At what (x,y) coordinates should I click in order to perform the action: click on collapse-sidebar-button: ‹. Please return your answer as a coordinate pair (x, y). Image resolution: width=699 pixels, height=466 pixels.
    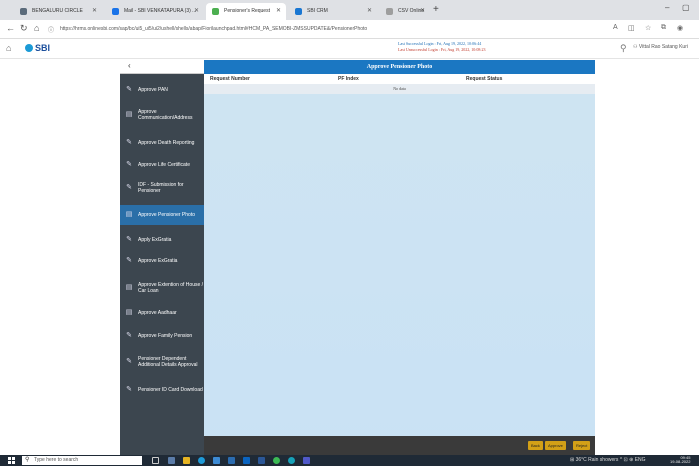
    Looking at the image, I should click on (162, 67).